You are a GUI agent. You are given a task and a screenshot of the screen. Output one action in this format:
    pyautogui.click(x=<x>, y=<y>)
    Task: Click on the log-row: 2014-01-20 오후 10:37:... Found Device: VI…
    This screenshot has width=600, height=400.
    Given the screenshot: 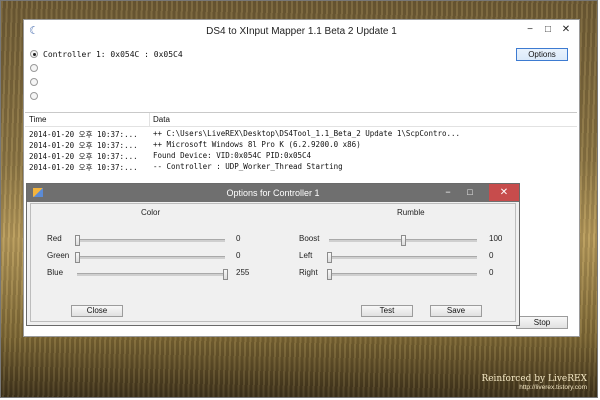 What is the action you would take?
    pyautogui.click(x=301, y=156)
    